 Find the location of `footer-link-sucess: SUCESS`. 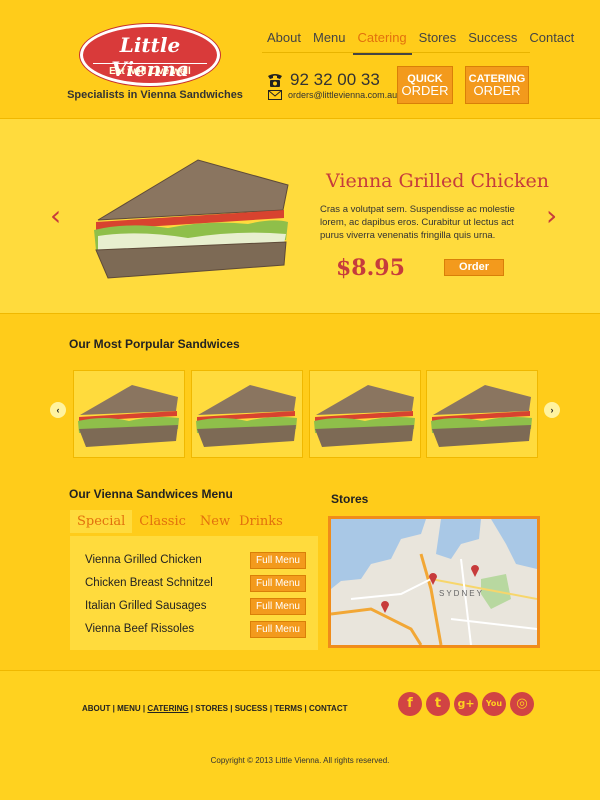

footer-link-sucess: SUCESS is located at coordinates (251, 708).